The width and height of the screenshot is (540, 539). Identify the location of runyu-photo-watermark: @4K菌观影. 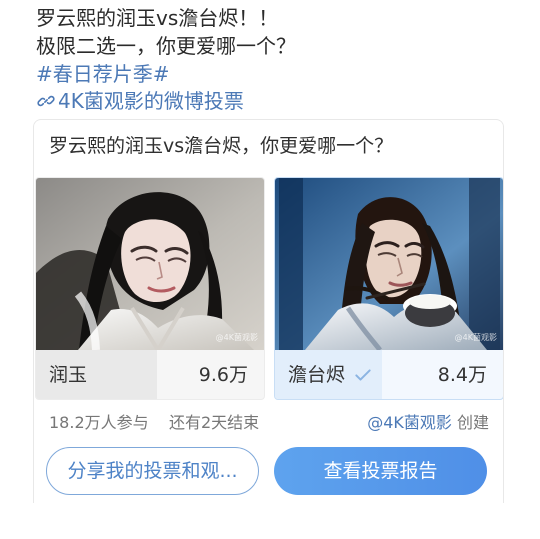
(236, 337).